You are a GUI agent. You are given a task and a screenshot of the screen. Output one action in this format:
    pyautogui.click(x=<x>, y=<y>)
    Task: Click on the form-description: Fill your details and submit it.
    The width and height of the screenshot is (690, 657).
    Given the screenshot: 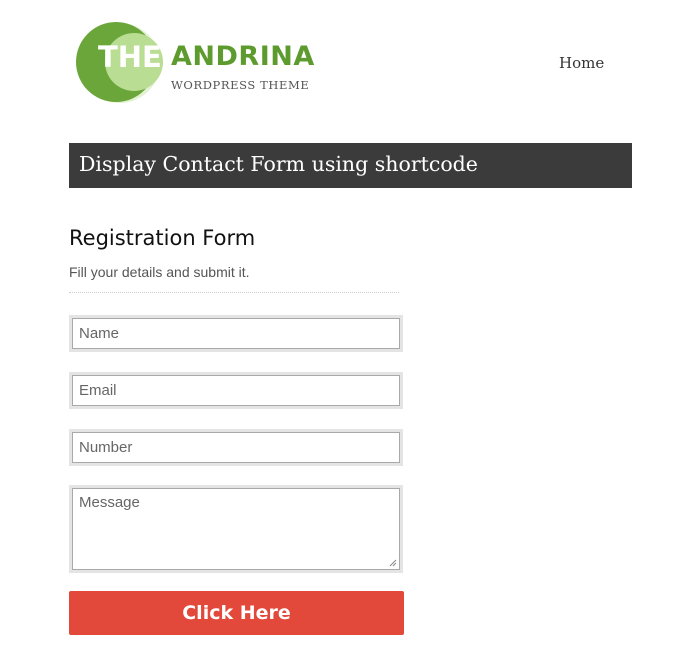 What is the action you would take?
    pyautogui.click(x=159, y=272)
    